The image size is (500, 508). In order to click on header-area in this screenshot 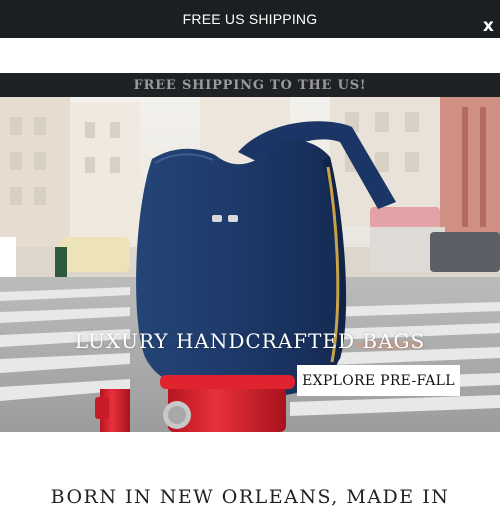, I will do `click(250, 55)`.